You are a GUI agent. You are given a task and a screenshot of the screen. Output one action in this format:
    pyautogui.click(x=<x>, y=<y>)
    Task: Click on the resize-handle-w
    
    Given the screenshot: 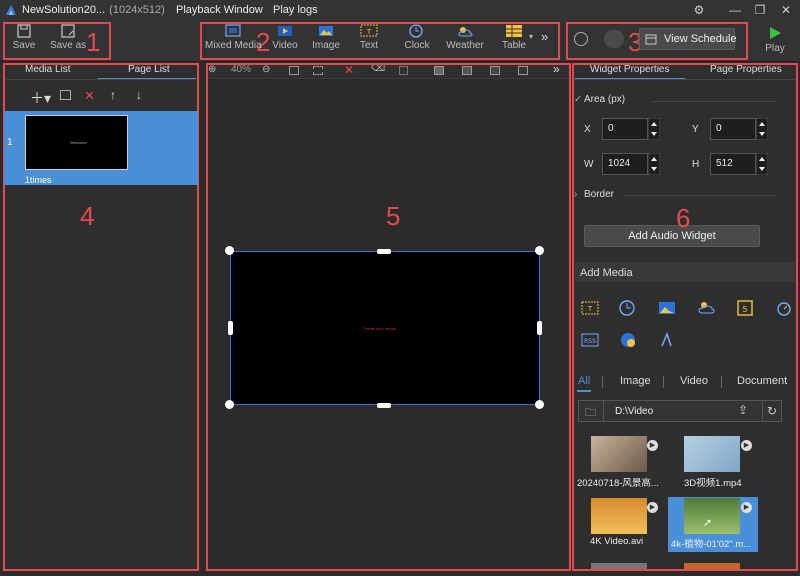 What is the action you would take?
    pyautogui.click(x=230, y=328)
    